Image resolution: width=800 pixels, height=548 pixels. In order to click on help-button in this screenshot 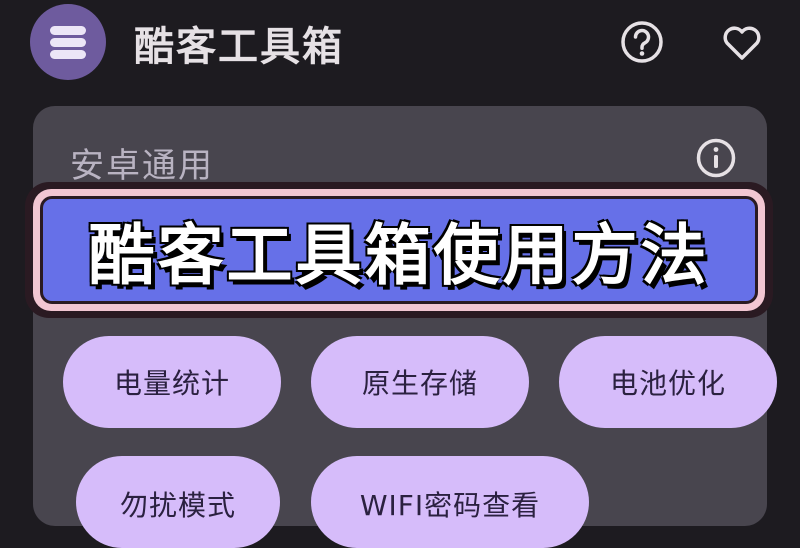, I will do `click(642, 42)`.